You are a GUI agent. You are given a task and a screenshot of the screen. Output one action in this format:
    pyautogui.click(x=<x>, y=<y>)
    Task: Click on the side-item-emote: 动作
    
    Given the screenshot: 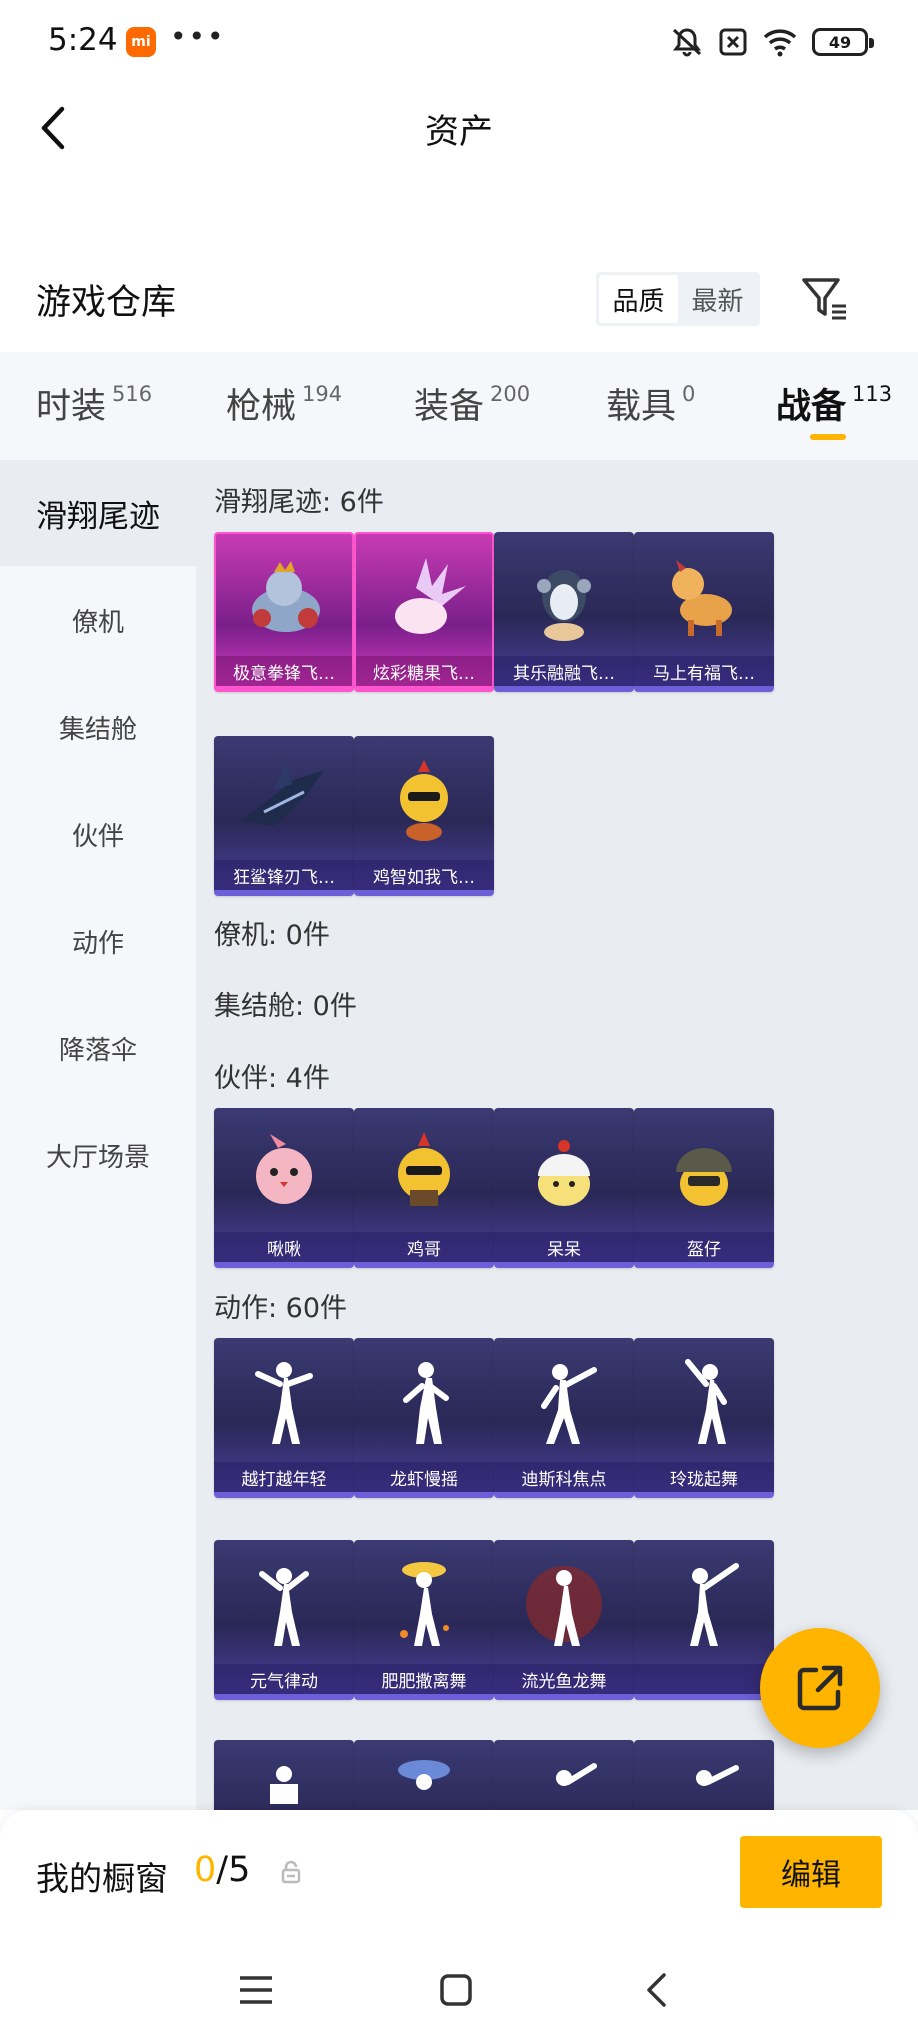 What is the action you would take?
    pyautogui.click(x=98, y=941)
    